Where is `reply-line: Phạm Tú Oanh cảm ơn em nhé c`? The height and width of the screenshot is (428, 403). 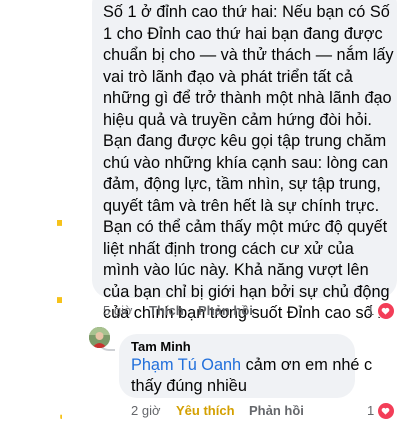
reply-line: Phạm Tú Oanh cảm ơn em nhé c is located at coordinates (251, 365).